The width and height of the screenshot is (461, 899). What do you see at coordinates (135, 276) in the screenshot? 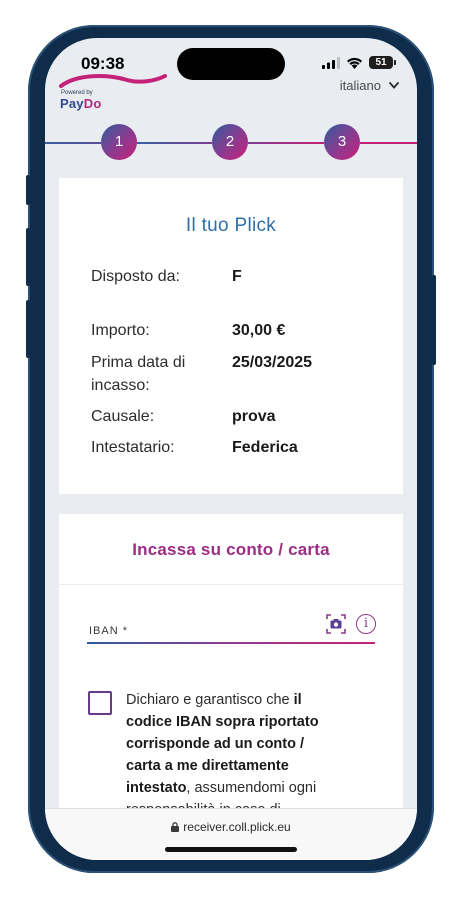
I see `summary-label: Disposto da:` at bounding box center [135, 276].